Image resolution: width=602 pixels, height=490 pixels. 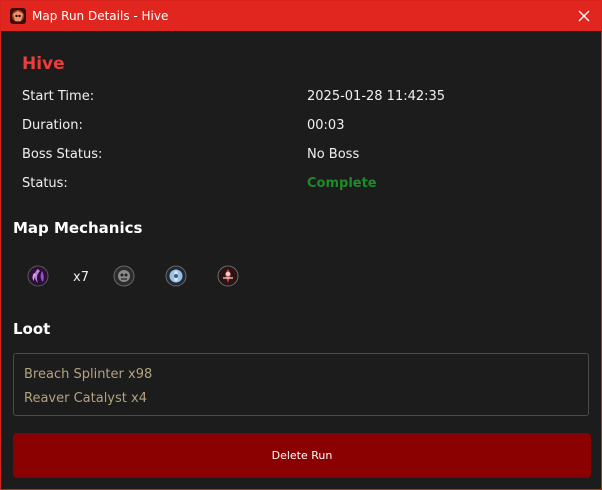 I want to click on status-value: Complete, so click(x=342, y=183).